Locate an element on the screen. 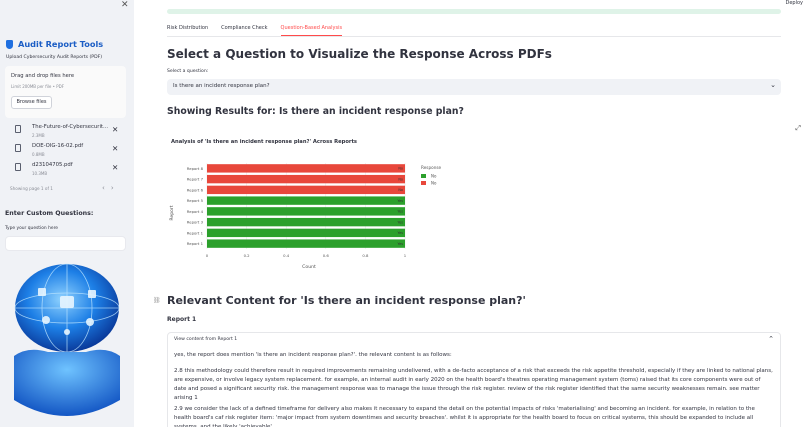  tab-divider is located at coordinates (474, 36).